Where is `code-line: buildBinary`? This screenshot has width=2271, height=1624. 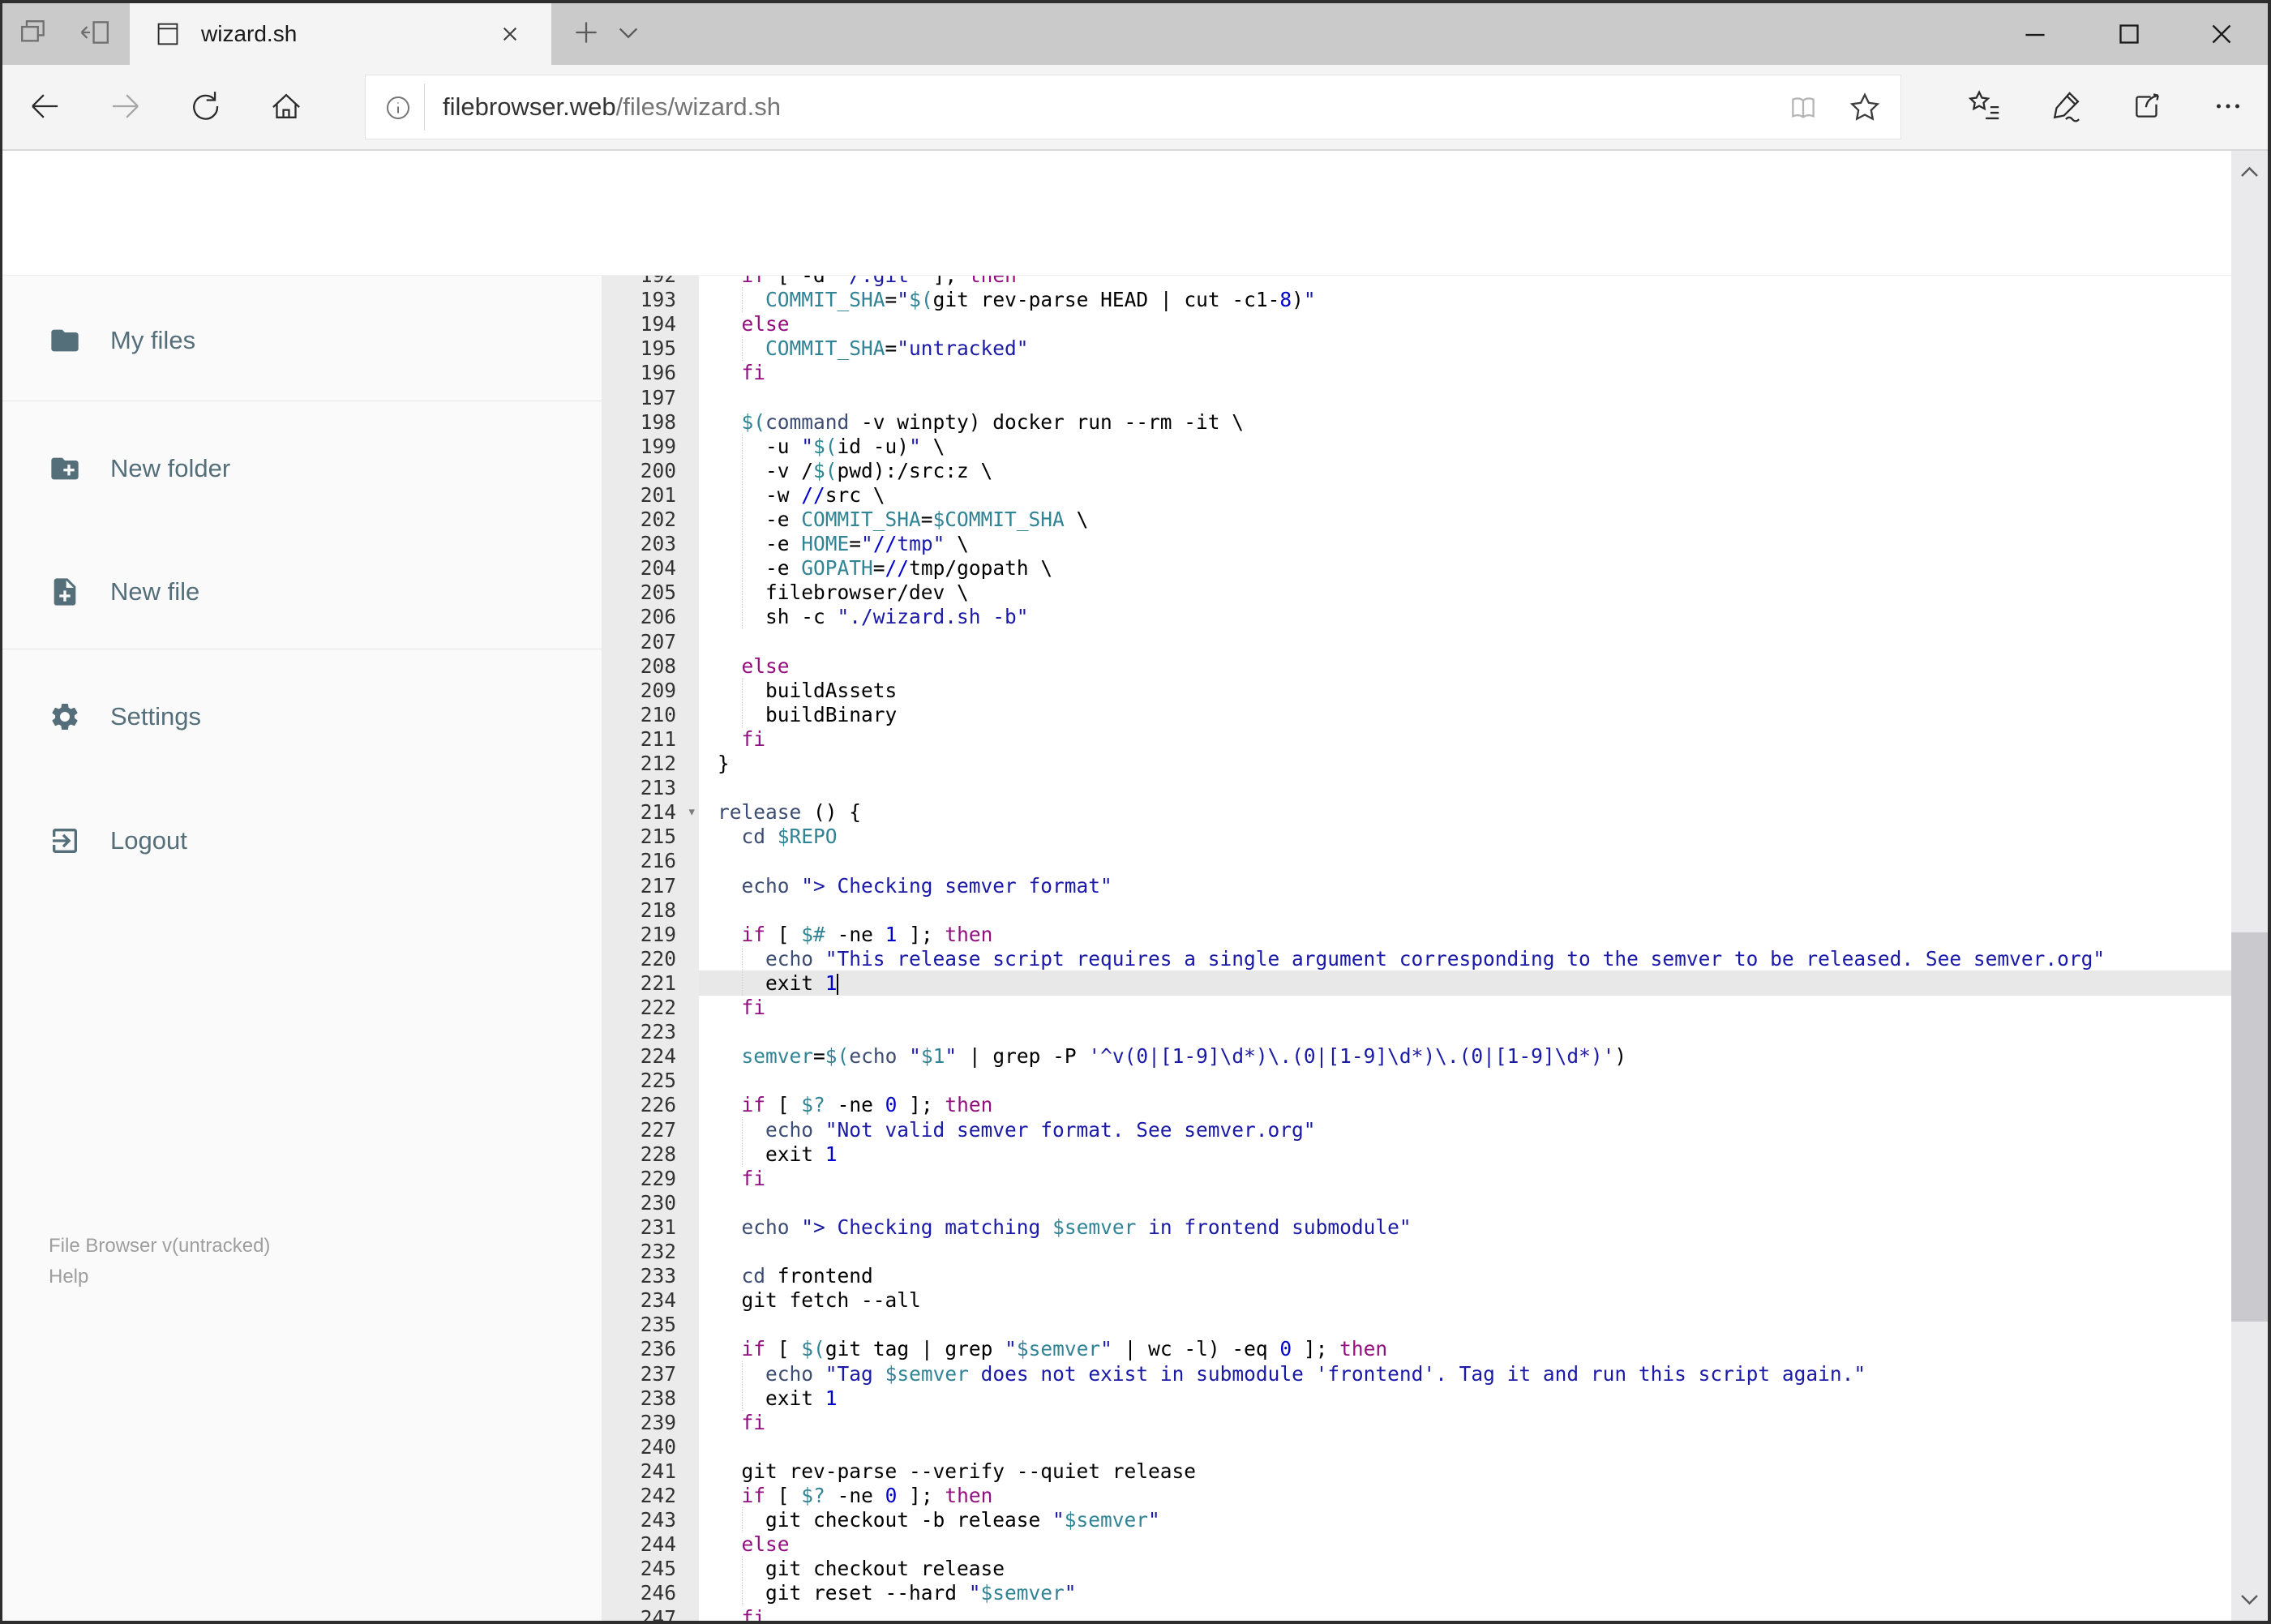
code-line: buildBinary is located at coordinates (1465, 714).